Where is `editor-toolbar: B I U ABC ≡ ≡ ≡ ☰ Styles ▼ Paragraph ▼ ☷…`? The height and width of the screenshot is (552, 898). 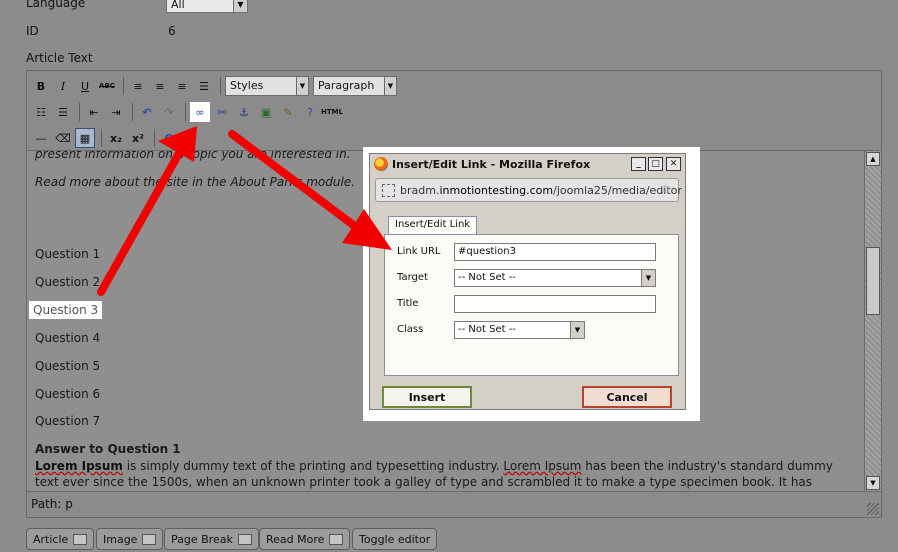 editor-toolbar: B I U ABC ≡ ≡ ≡ ☰ Styles ▼ Paragraph ▼ ☷… is located at coordinates (454, 111).